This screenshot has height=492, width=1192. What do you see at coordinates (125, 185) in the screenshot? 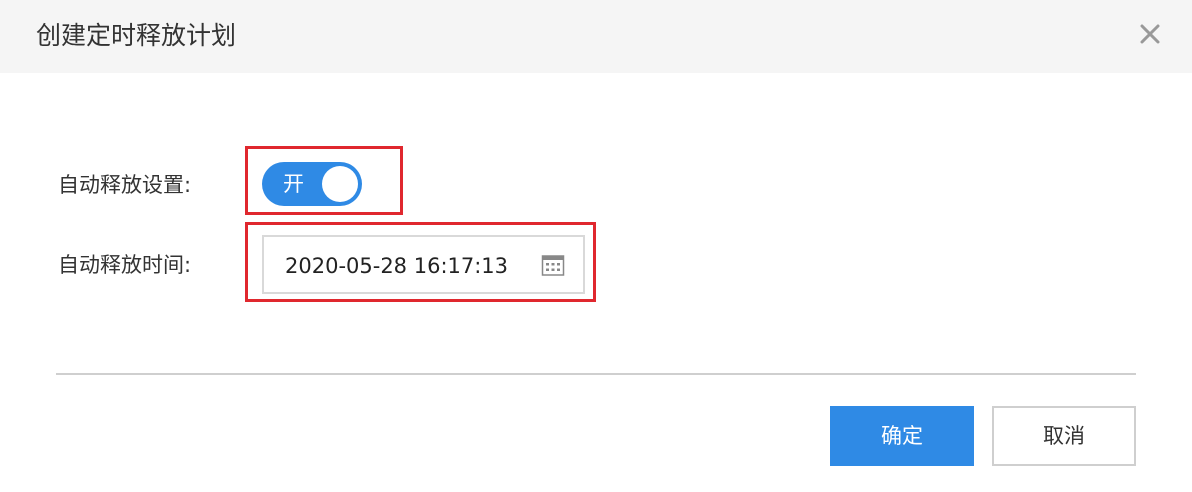
I see `auto-release-setting-label: 自动释放设置:` at bounding box center [125, 185].